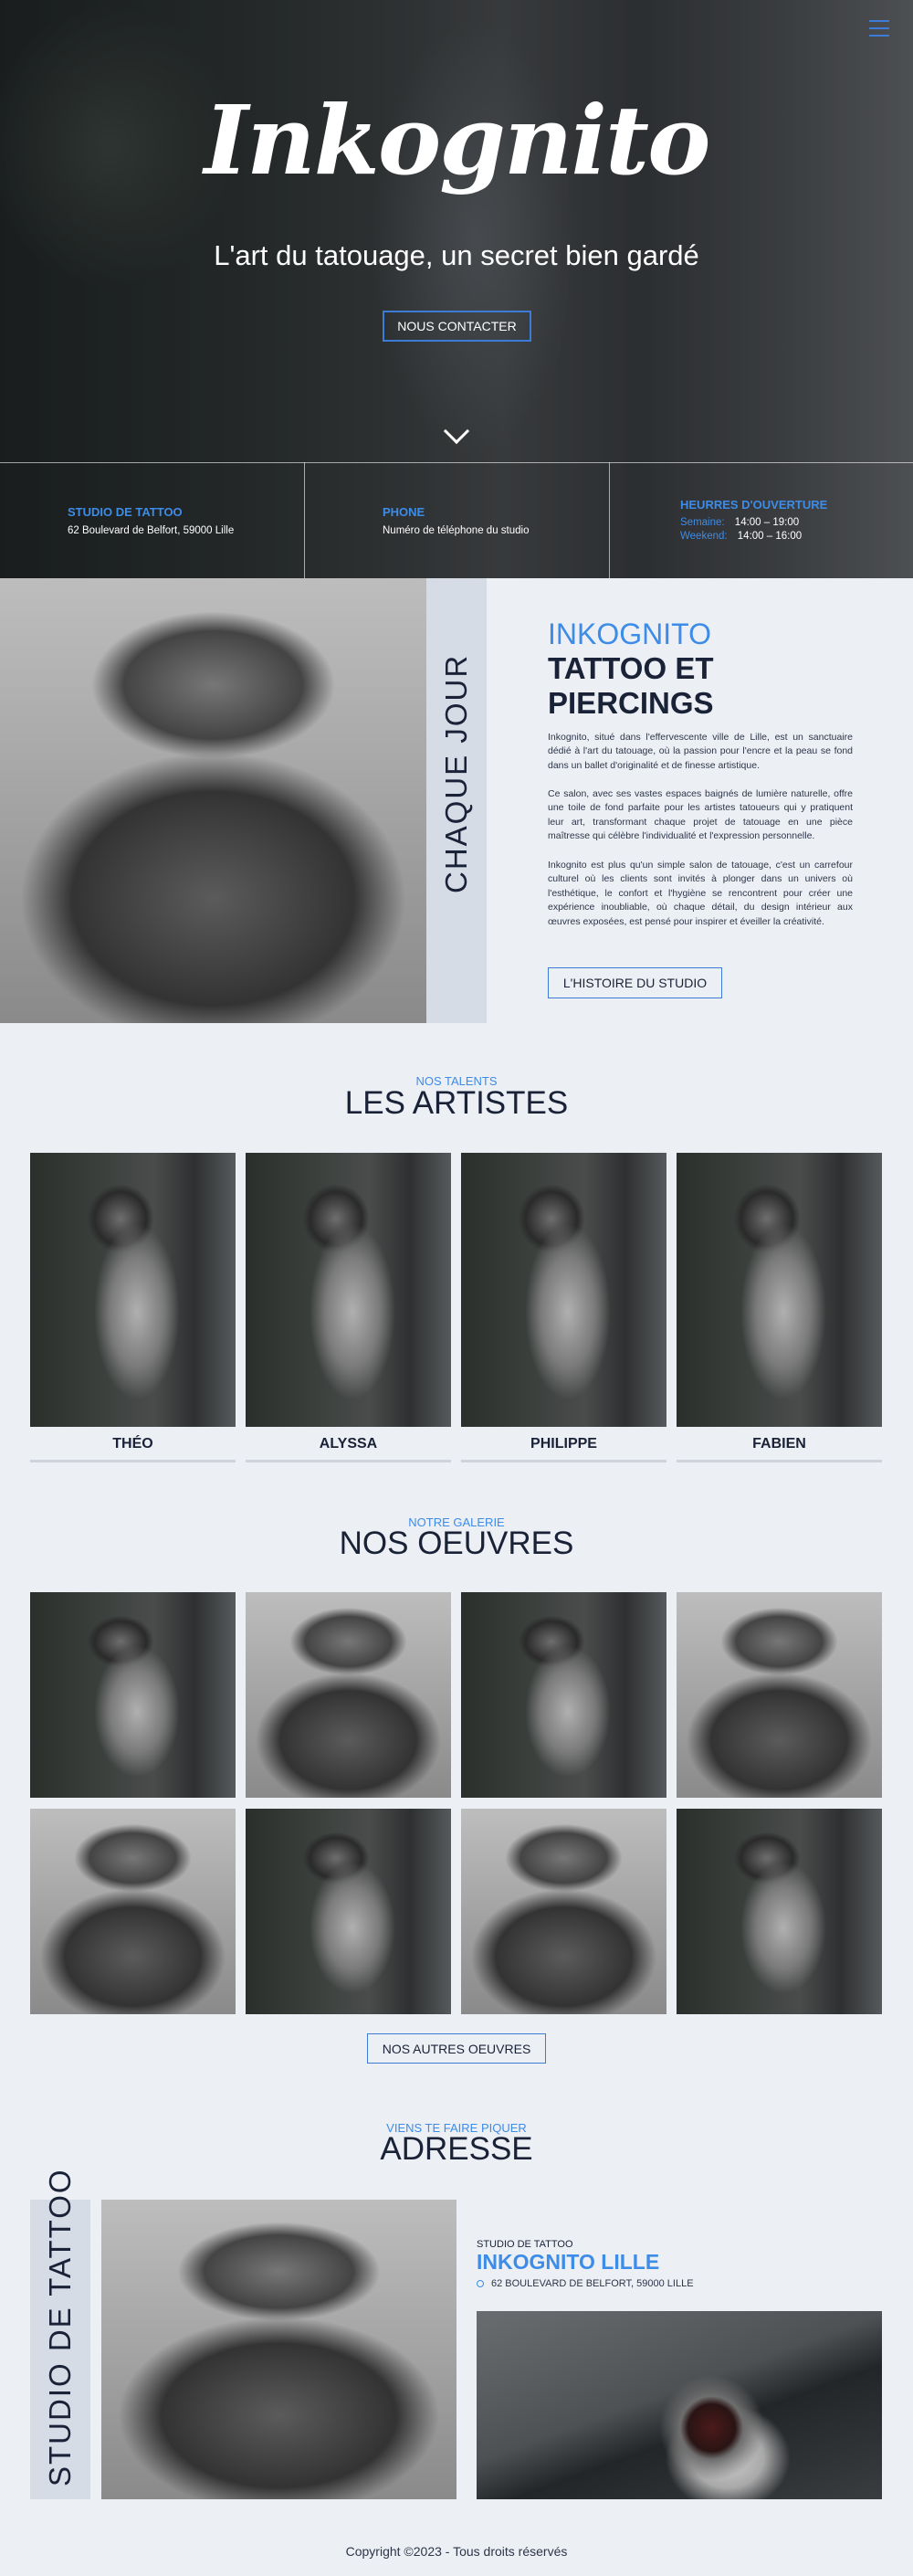  What do you see at coordinates (213, 800) in the screenshot?
I see `about-photo` at bounding box center [213, 800].